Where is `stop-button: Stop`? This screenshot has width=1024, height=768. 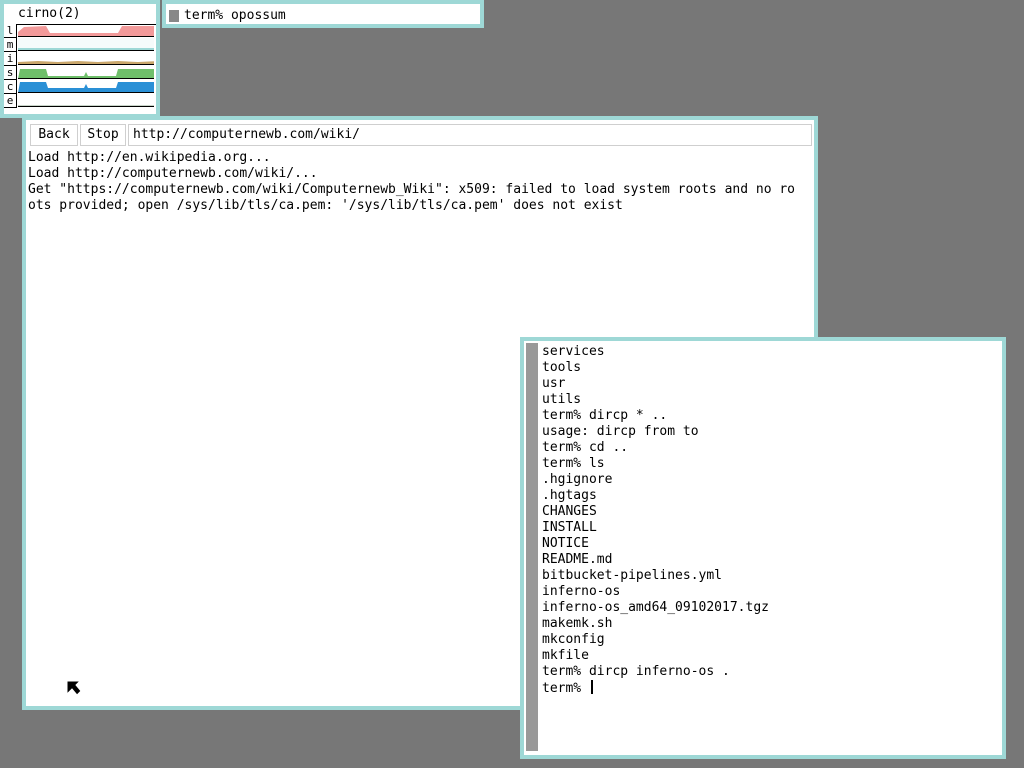 stop-button: Stop is located at coordinates (103, 135).